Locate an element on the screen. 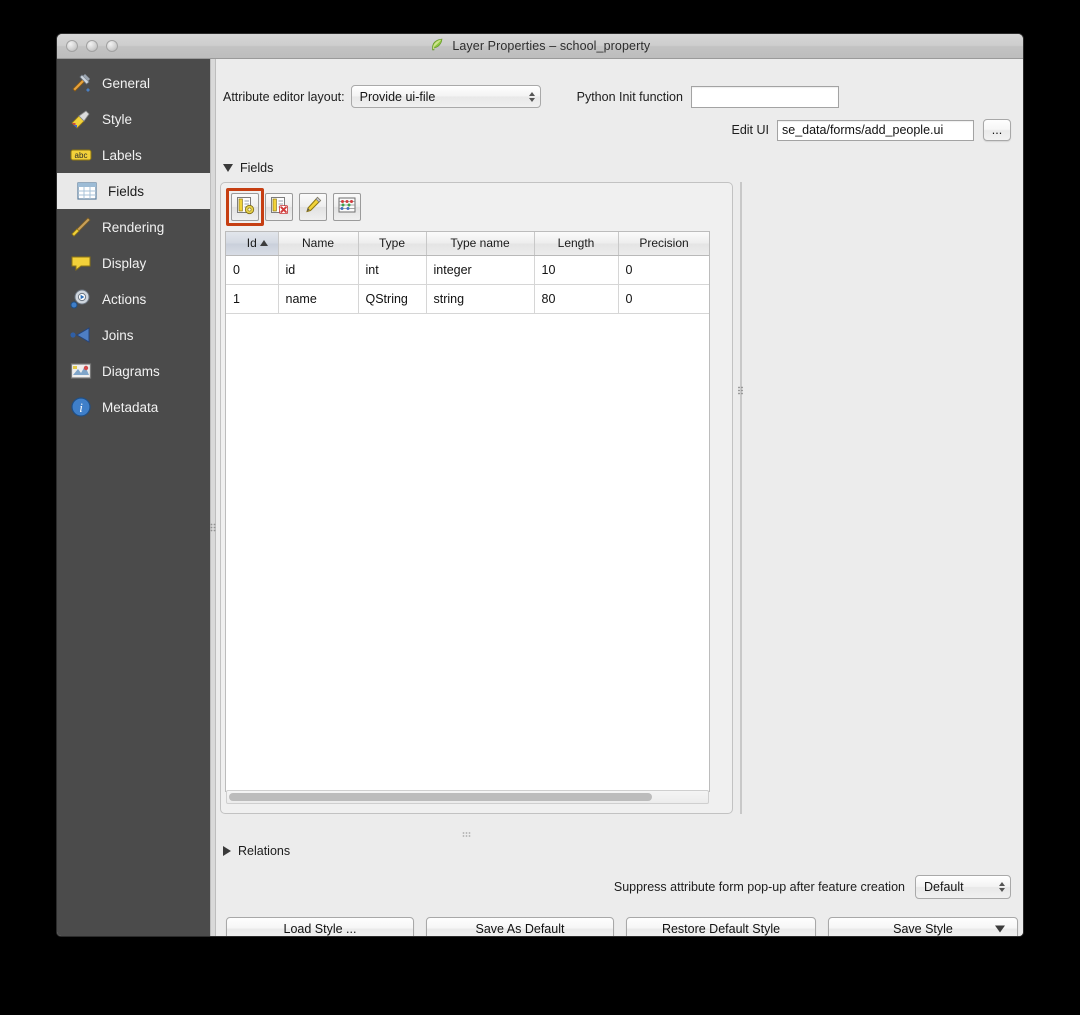 This screenshot has width=1080, height=1015. sidebar-item-display: Display is located at coordinates (133, 263).